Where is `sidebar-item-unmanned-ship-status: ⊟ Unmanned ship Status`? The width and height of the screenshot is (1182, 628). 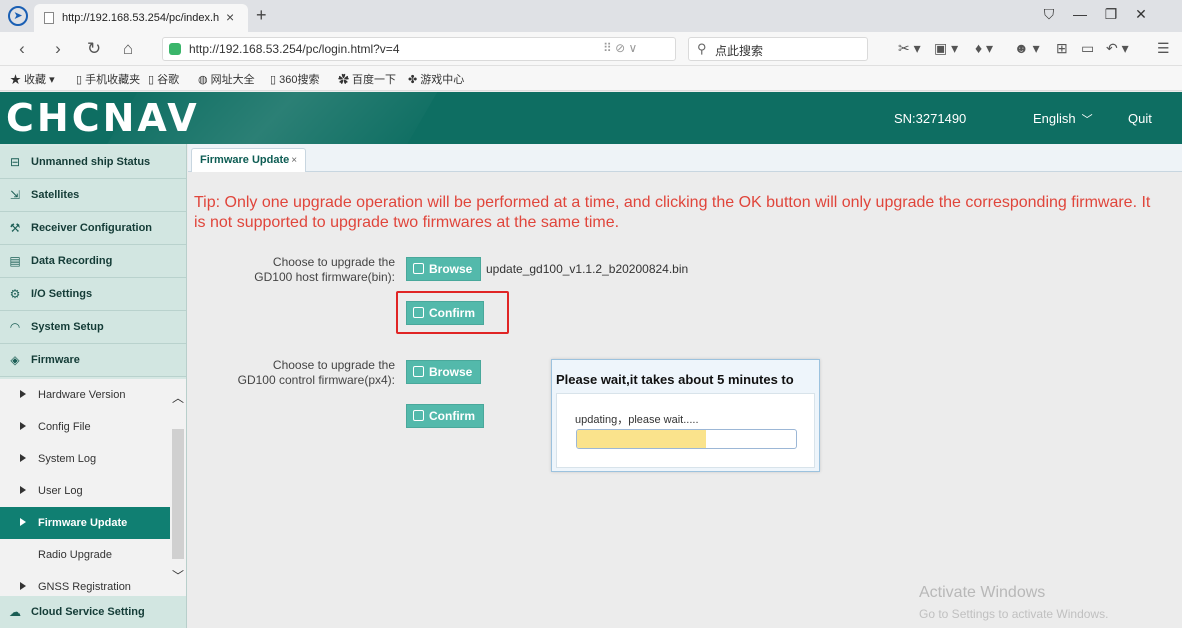
sidebar-item-unmanned-ship-status: ⊟ Unmanned ship Status is located at coordinates (93, 162).